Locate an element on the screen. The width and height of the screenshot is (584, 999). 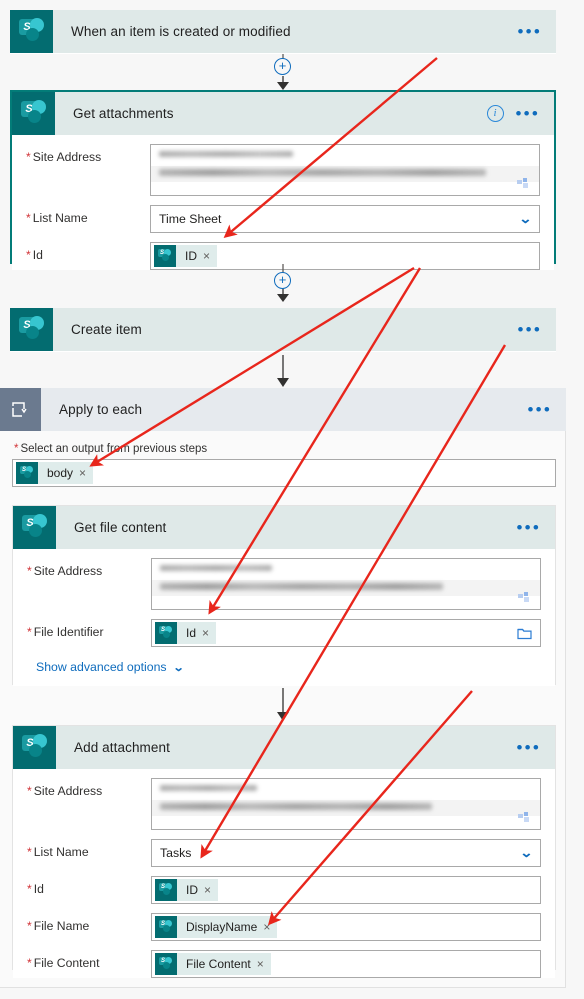
file-name-input: S DisplayName × is located at coordinates (346, 927).